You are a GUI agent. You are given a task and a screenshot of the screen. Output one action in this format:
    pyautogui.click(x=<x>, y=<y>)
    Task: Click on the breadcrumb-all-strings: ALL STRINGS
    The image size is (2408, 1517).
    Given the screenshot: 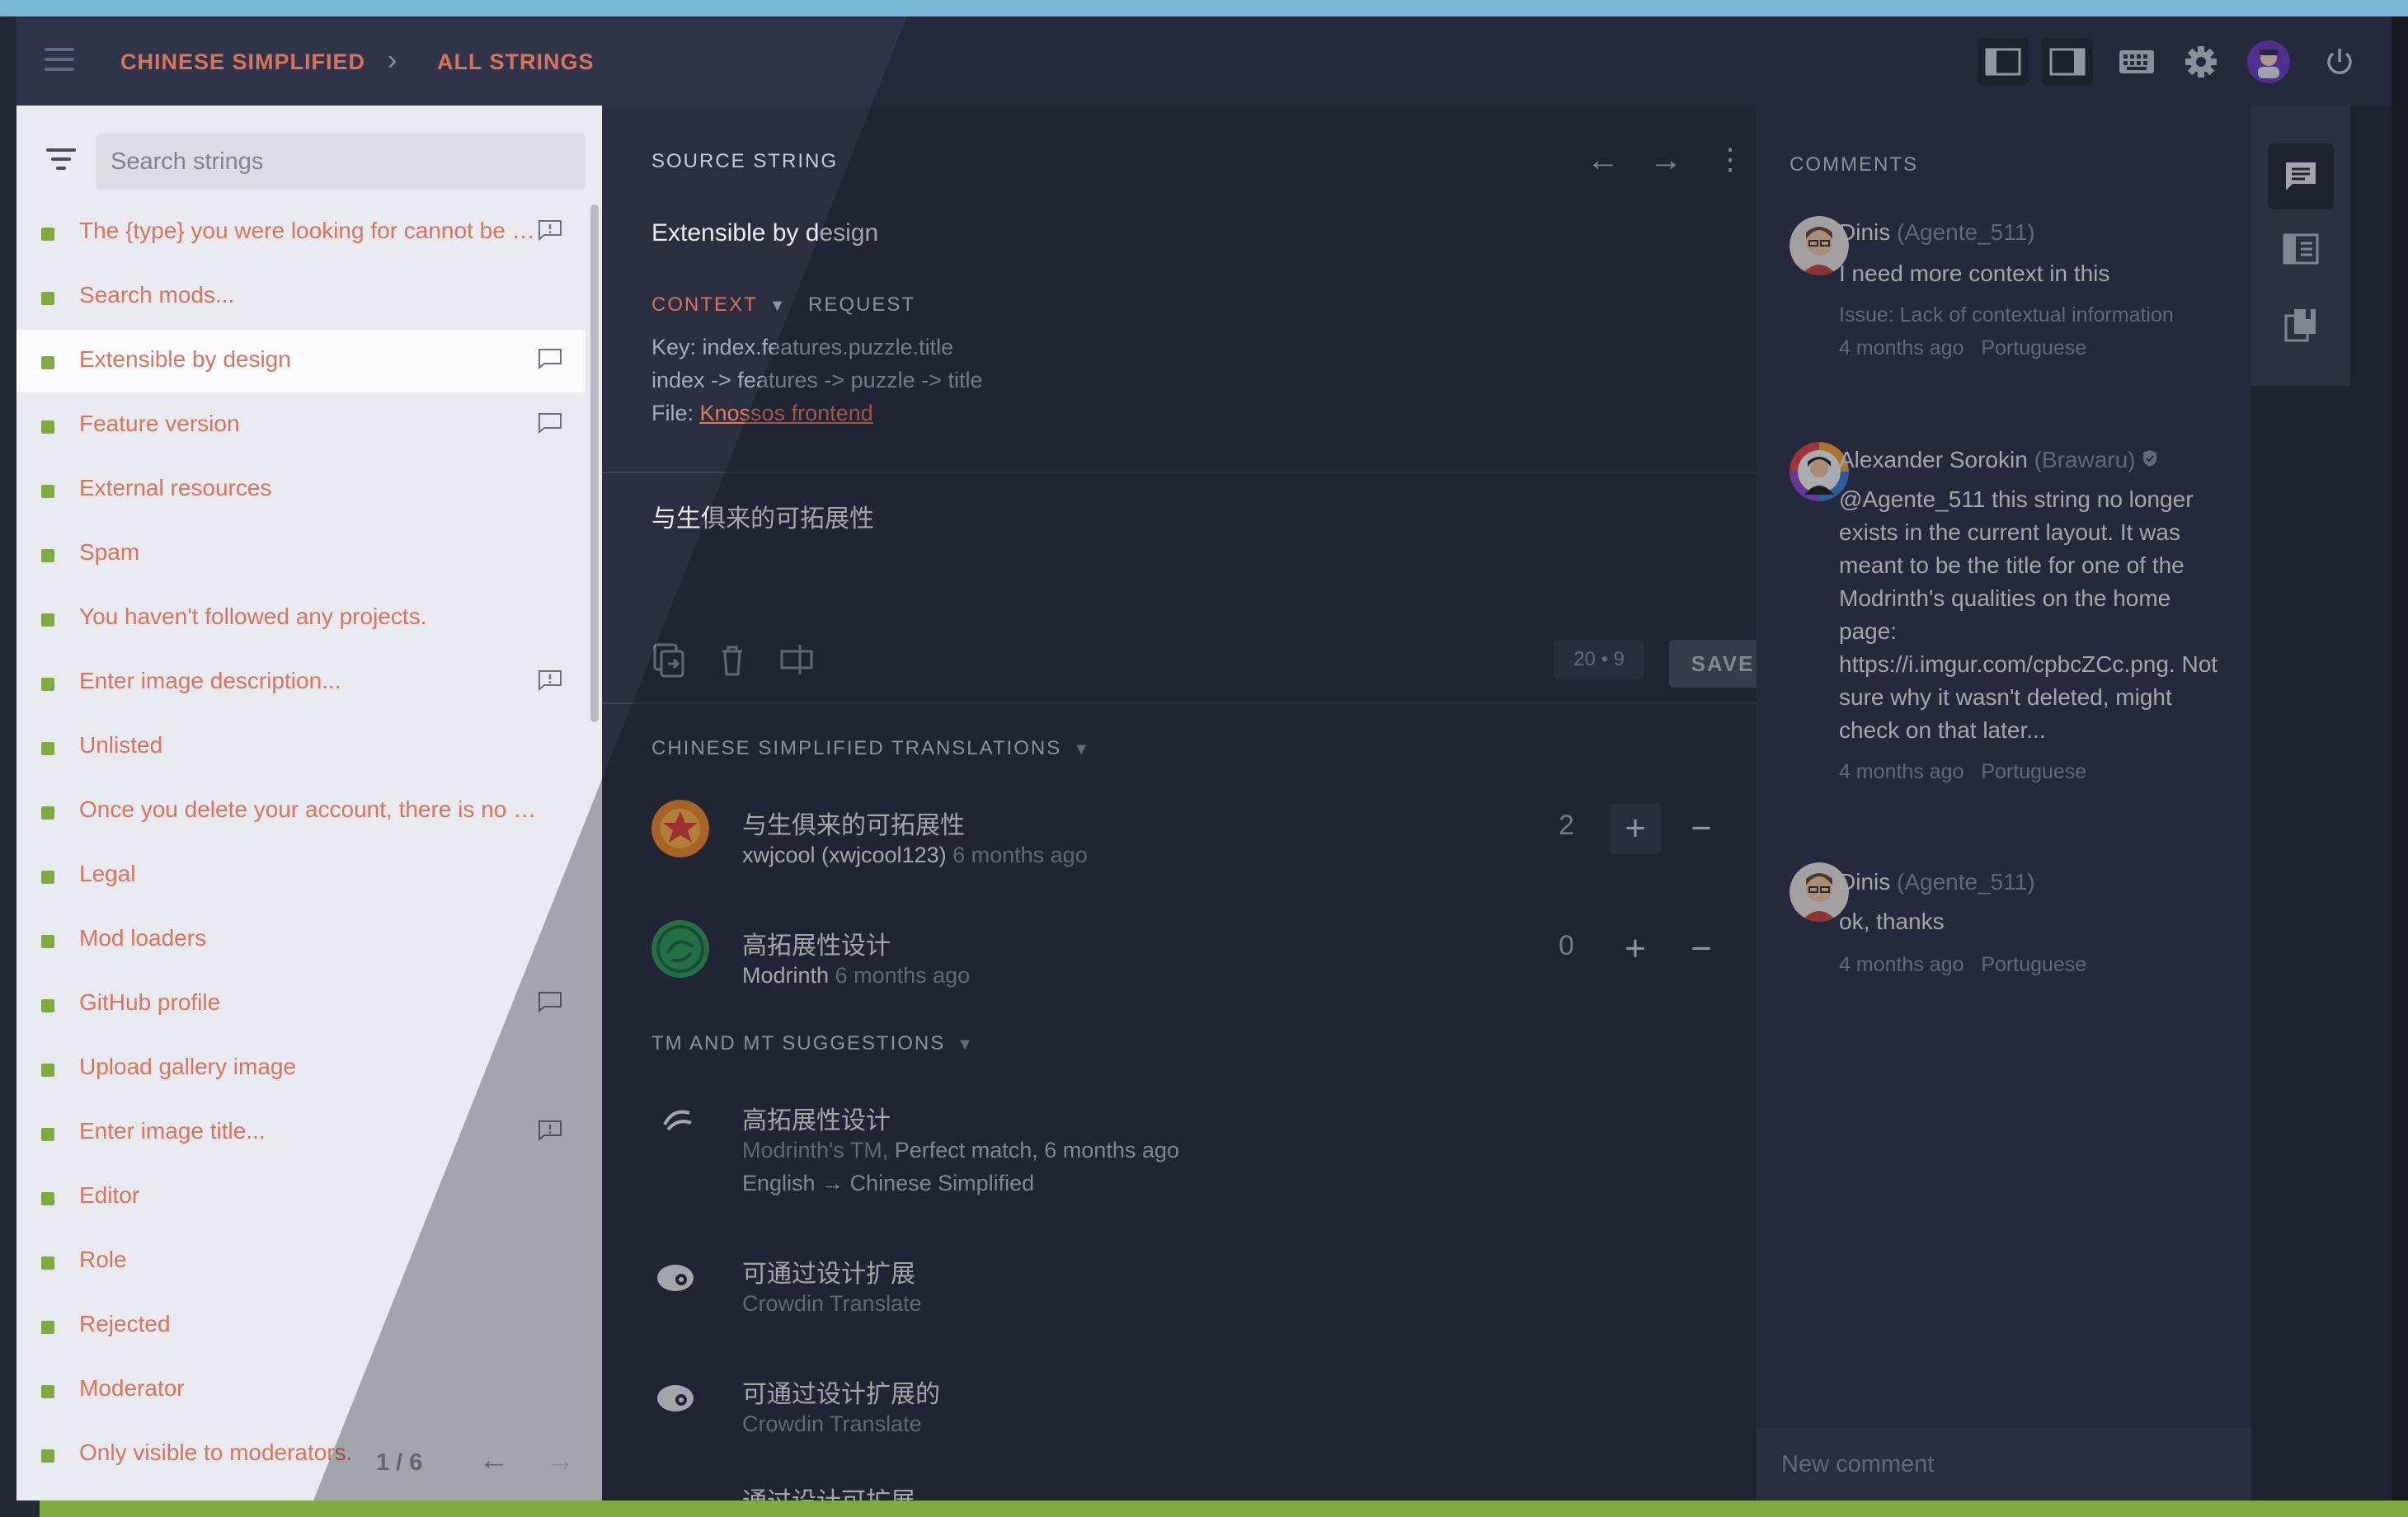 What is the action you would take?
    pyautogui.click(x=516, y=62)
    